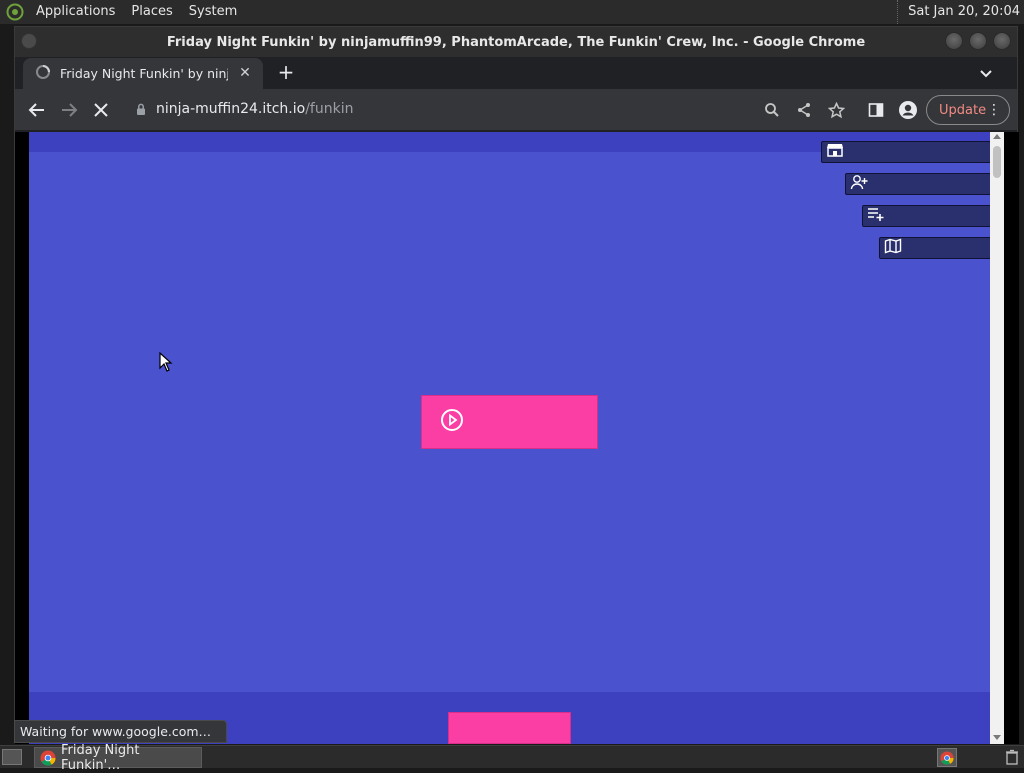 The width and height of the screenshot is (1024, 773). I want to click on browser-toolbar: ninja-muffin24.itch.io/funkin Update ⋮, so click(516, 110).